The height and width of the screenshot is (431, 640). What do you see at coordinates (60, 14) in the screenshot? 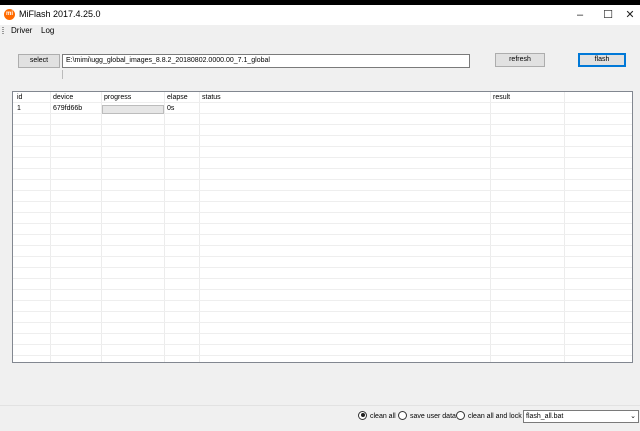
I see `window-title: MiFlash 2017.4.25.0` at bounding box center [60, 14].